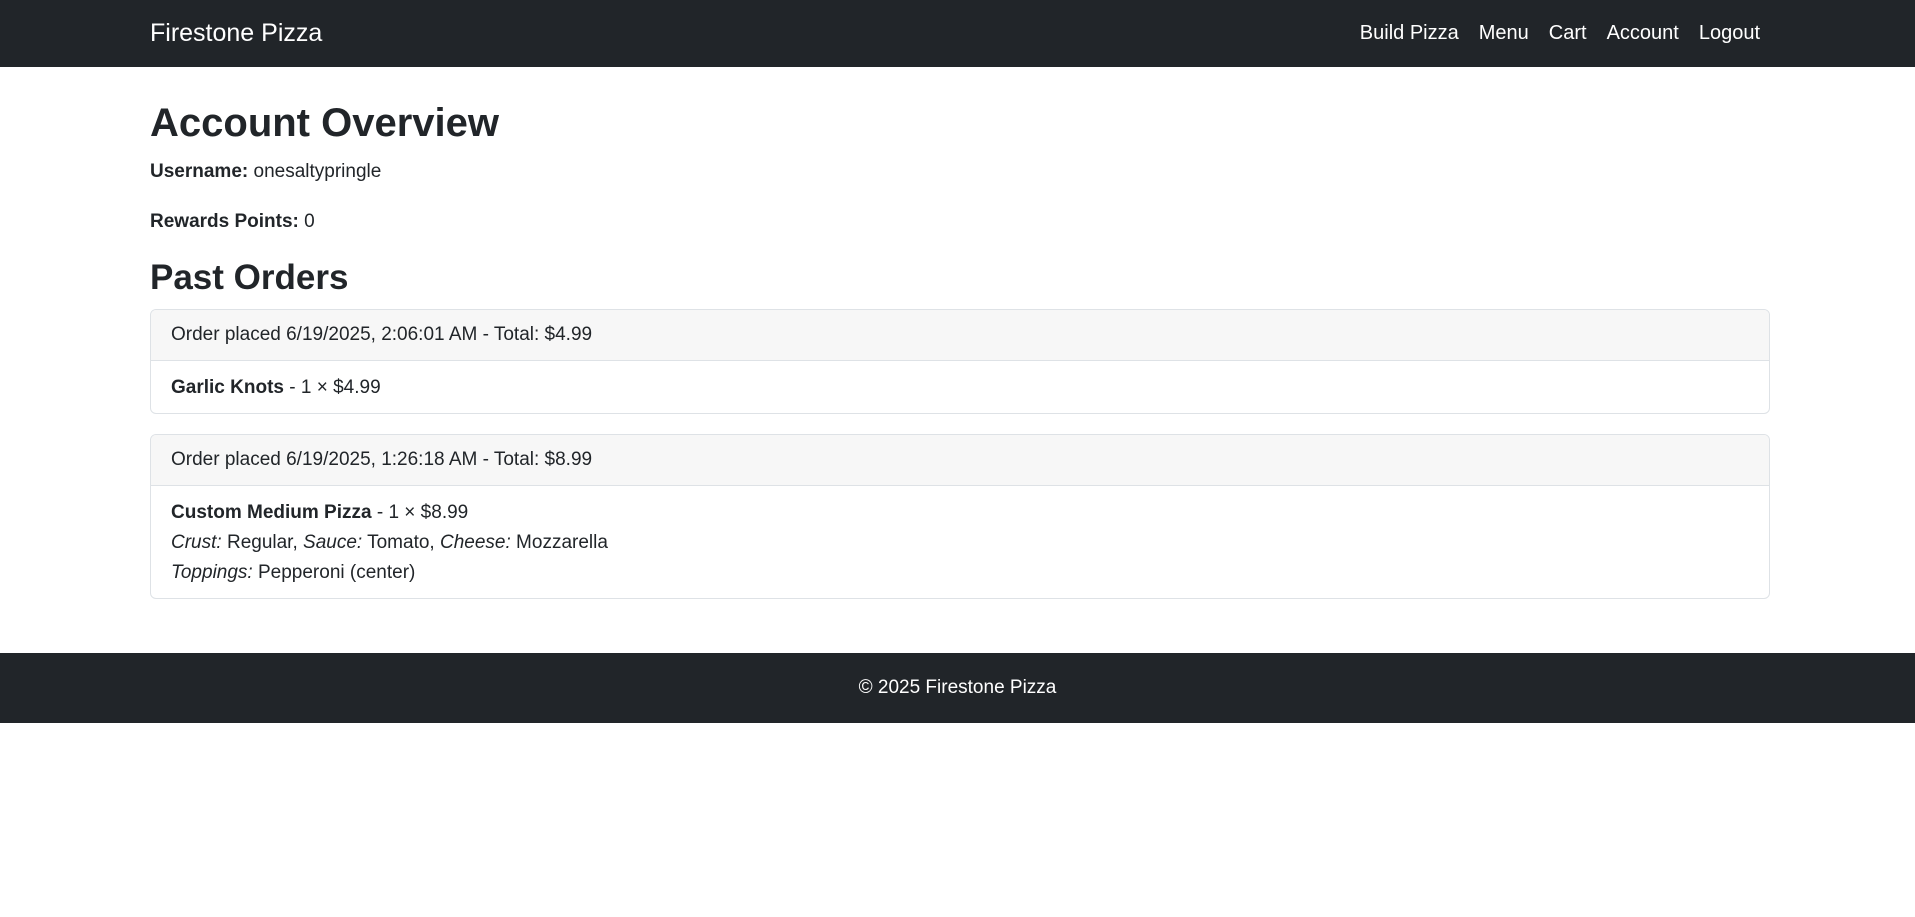  What do you see at coordinates (271, 513) in the screenshot?
I see `order-item-name: Custom Medium Pizza` at bounding box center [271, 513].